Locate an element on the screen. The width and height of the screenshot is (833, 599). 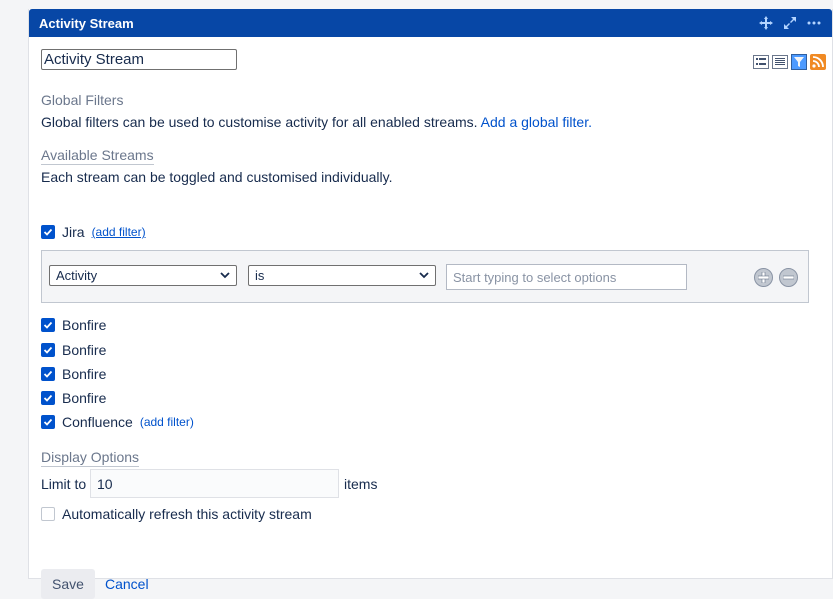
minus-icon is located at coordinates (788, 277).